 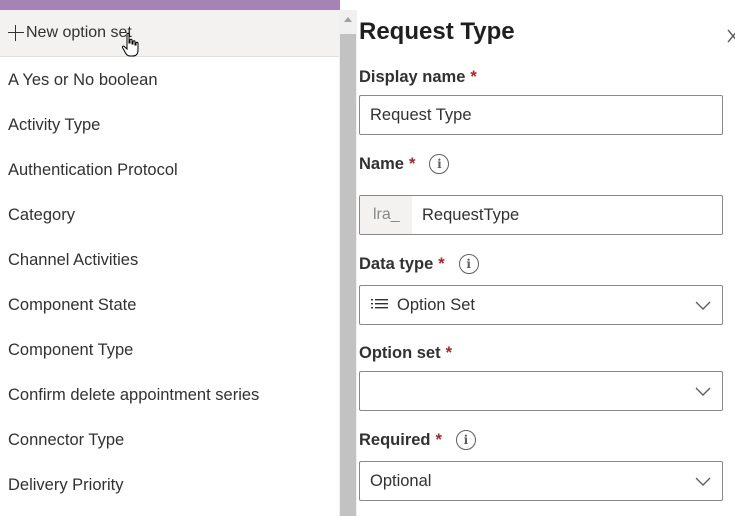 I want to click on name-label-text: Name, so click(x=381, y=163).